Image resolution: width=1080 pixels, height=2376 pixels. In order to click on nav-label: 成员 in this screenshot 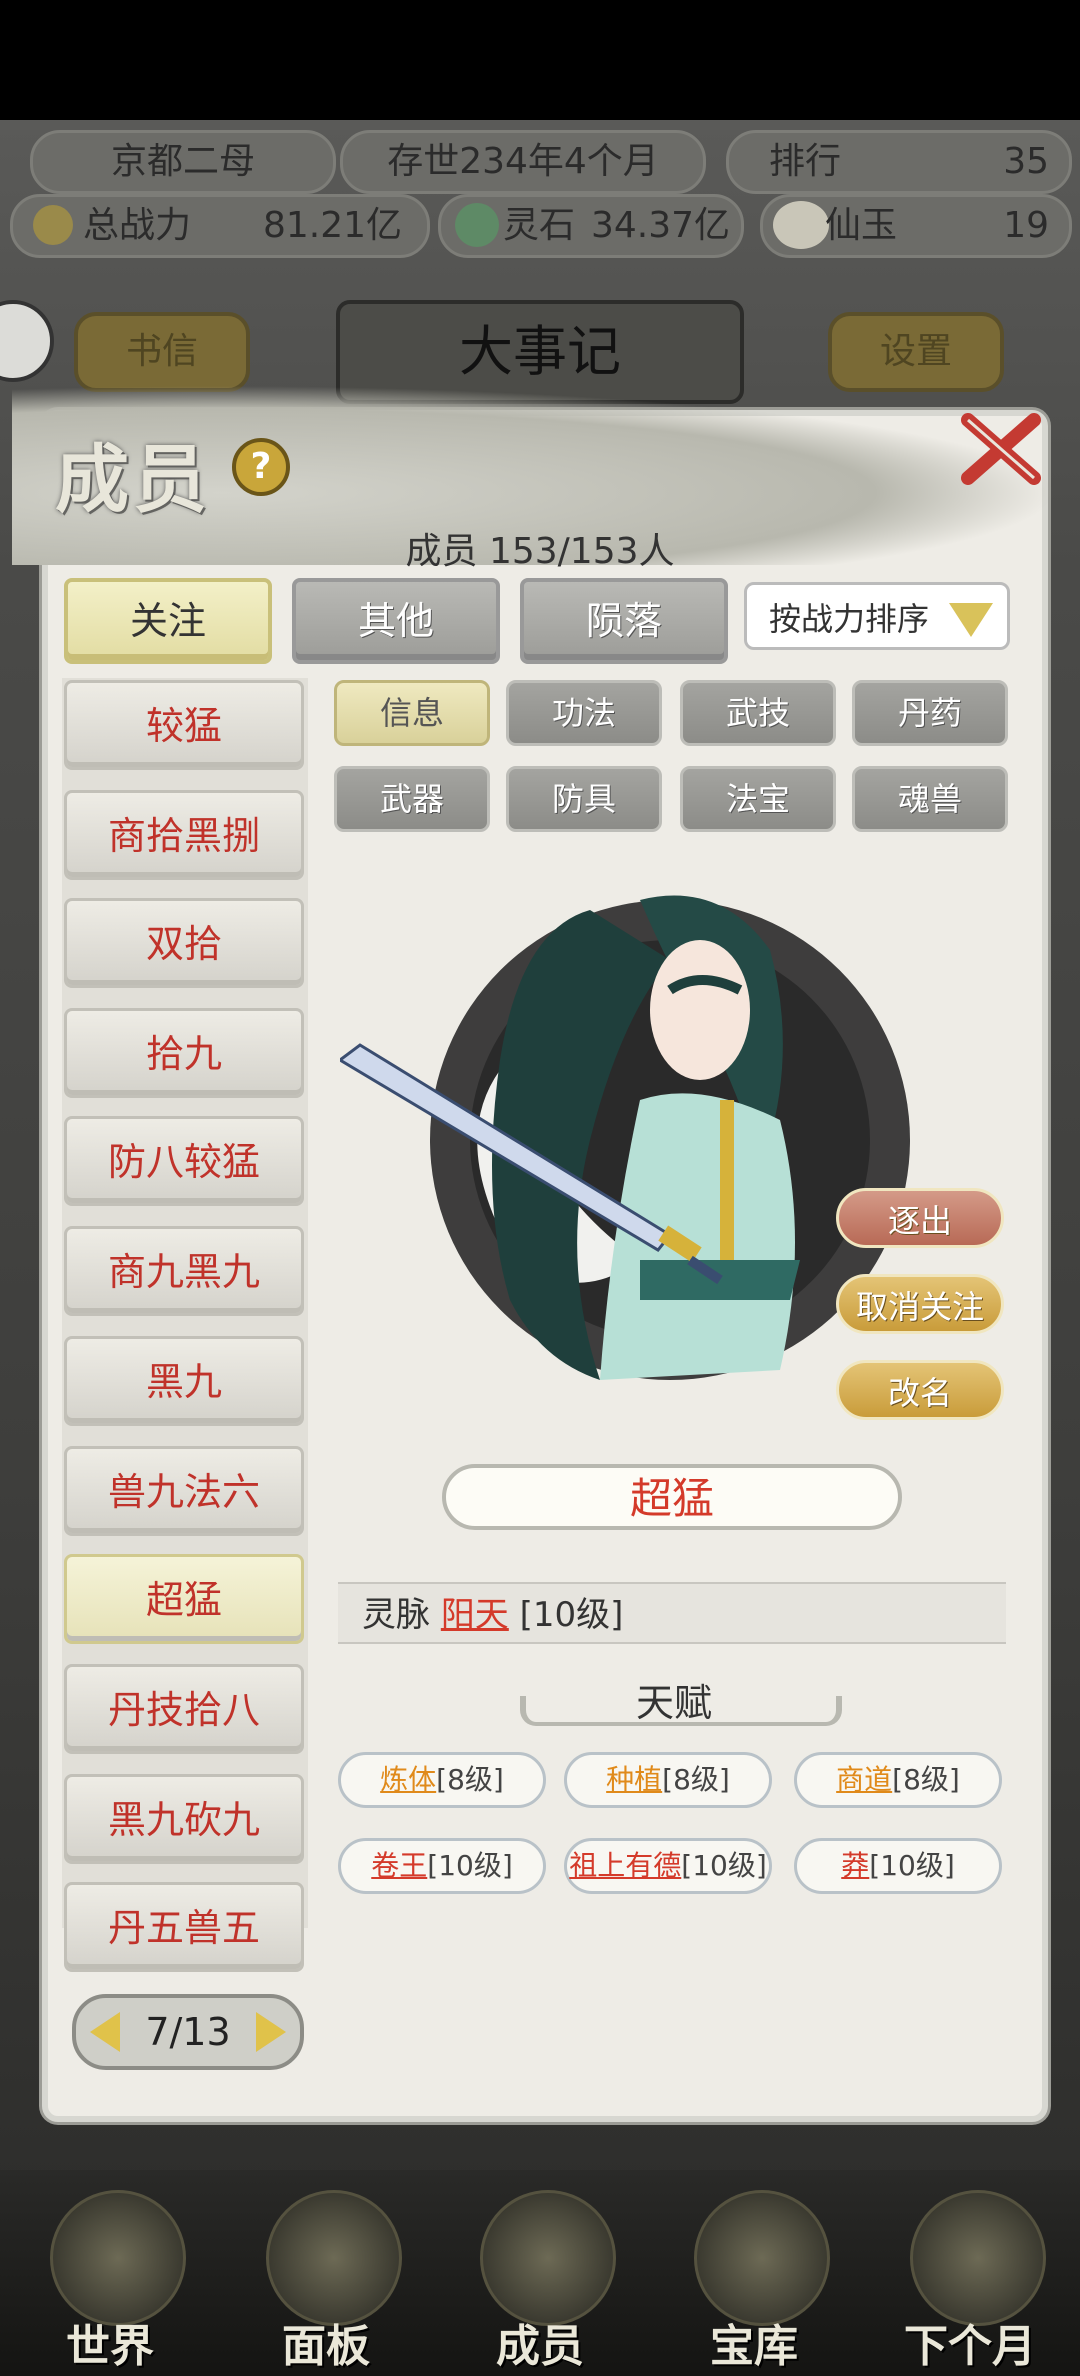, I will do `click(540, 2346)`.